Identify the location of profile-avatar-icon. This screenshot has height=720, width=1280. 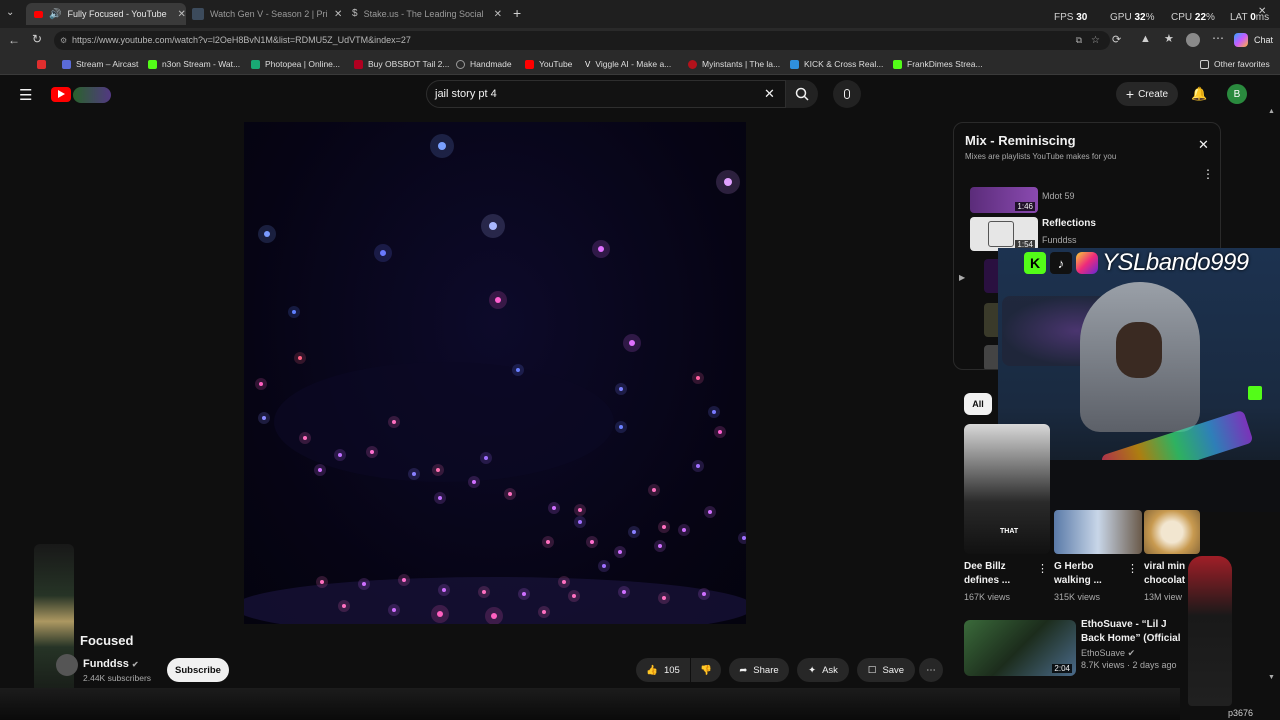
(1193, 40).